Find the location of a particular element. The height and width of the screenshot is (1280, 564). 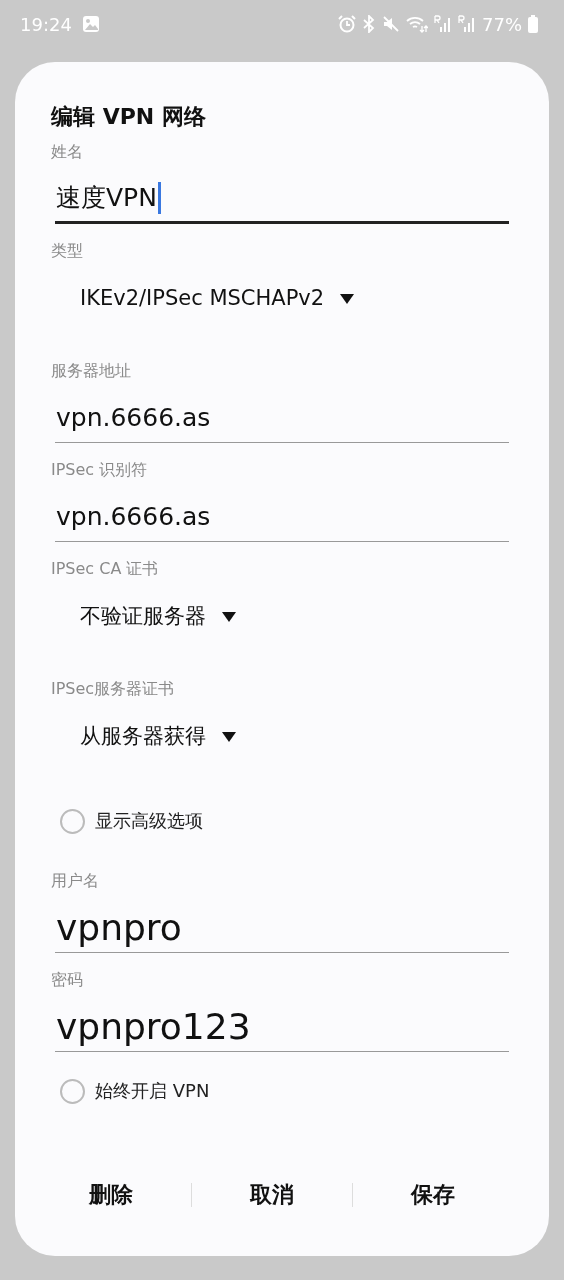

field-label: 类型 is located at coordinates (67, 251).